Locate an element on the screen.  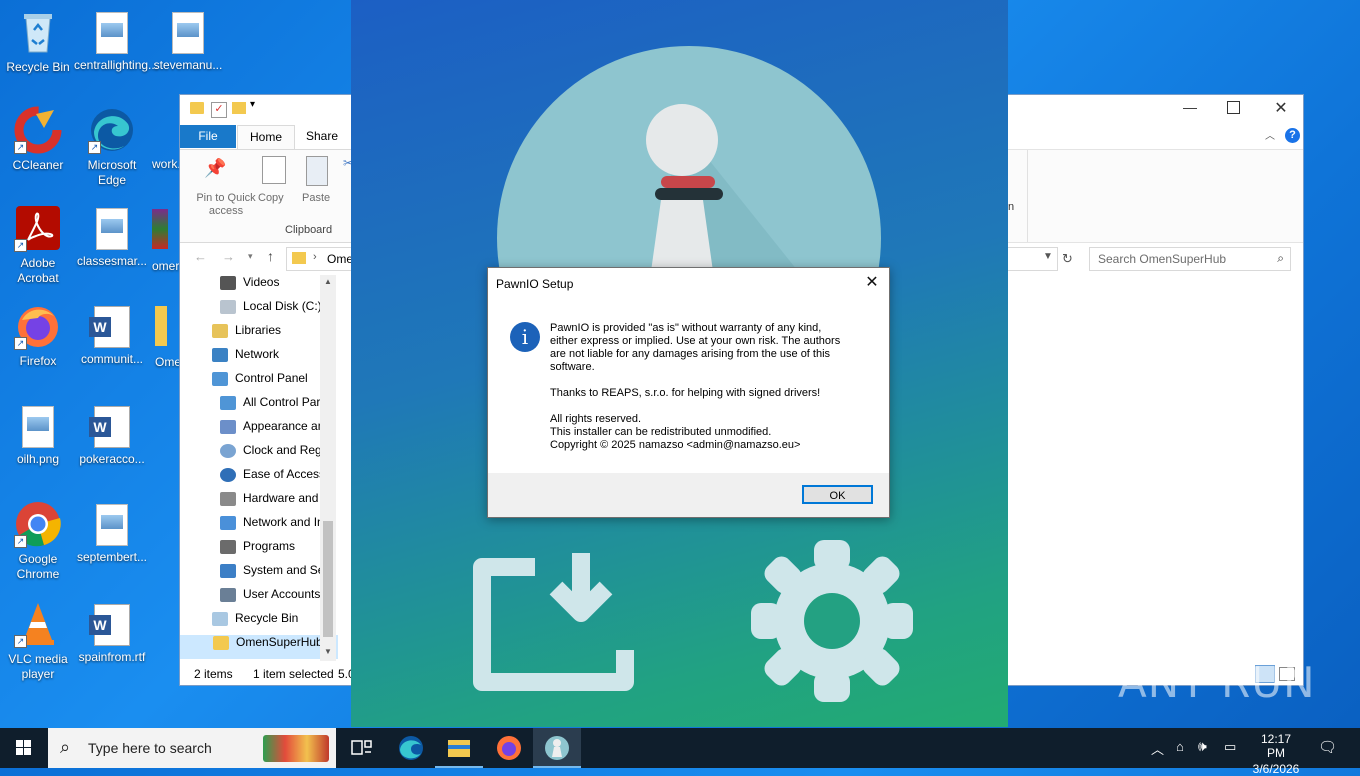
clock: 12:17 PM 3/6/2026 is located at coordinates (1276, 754).